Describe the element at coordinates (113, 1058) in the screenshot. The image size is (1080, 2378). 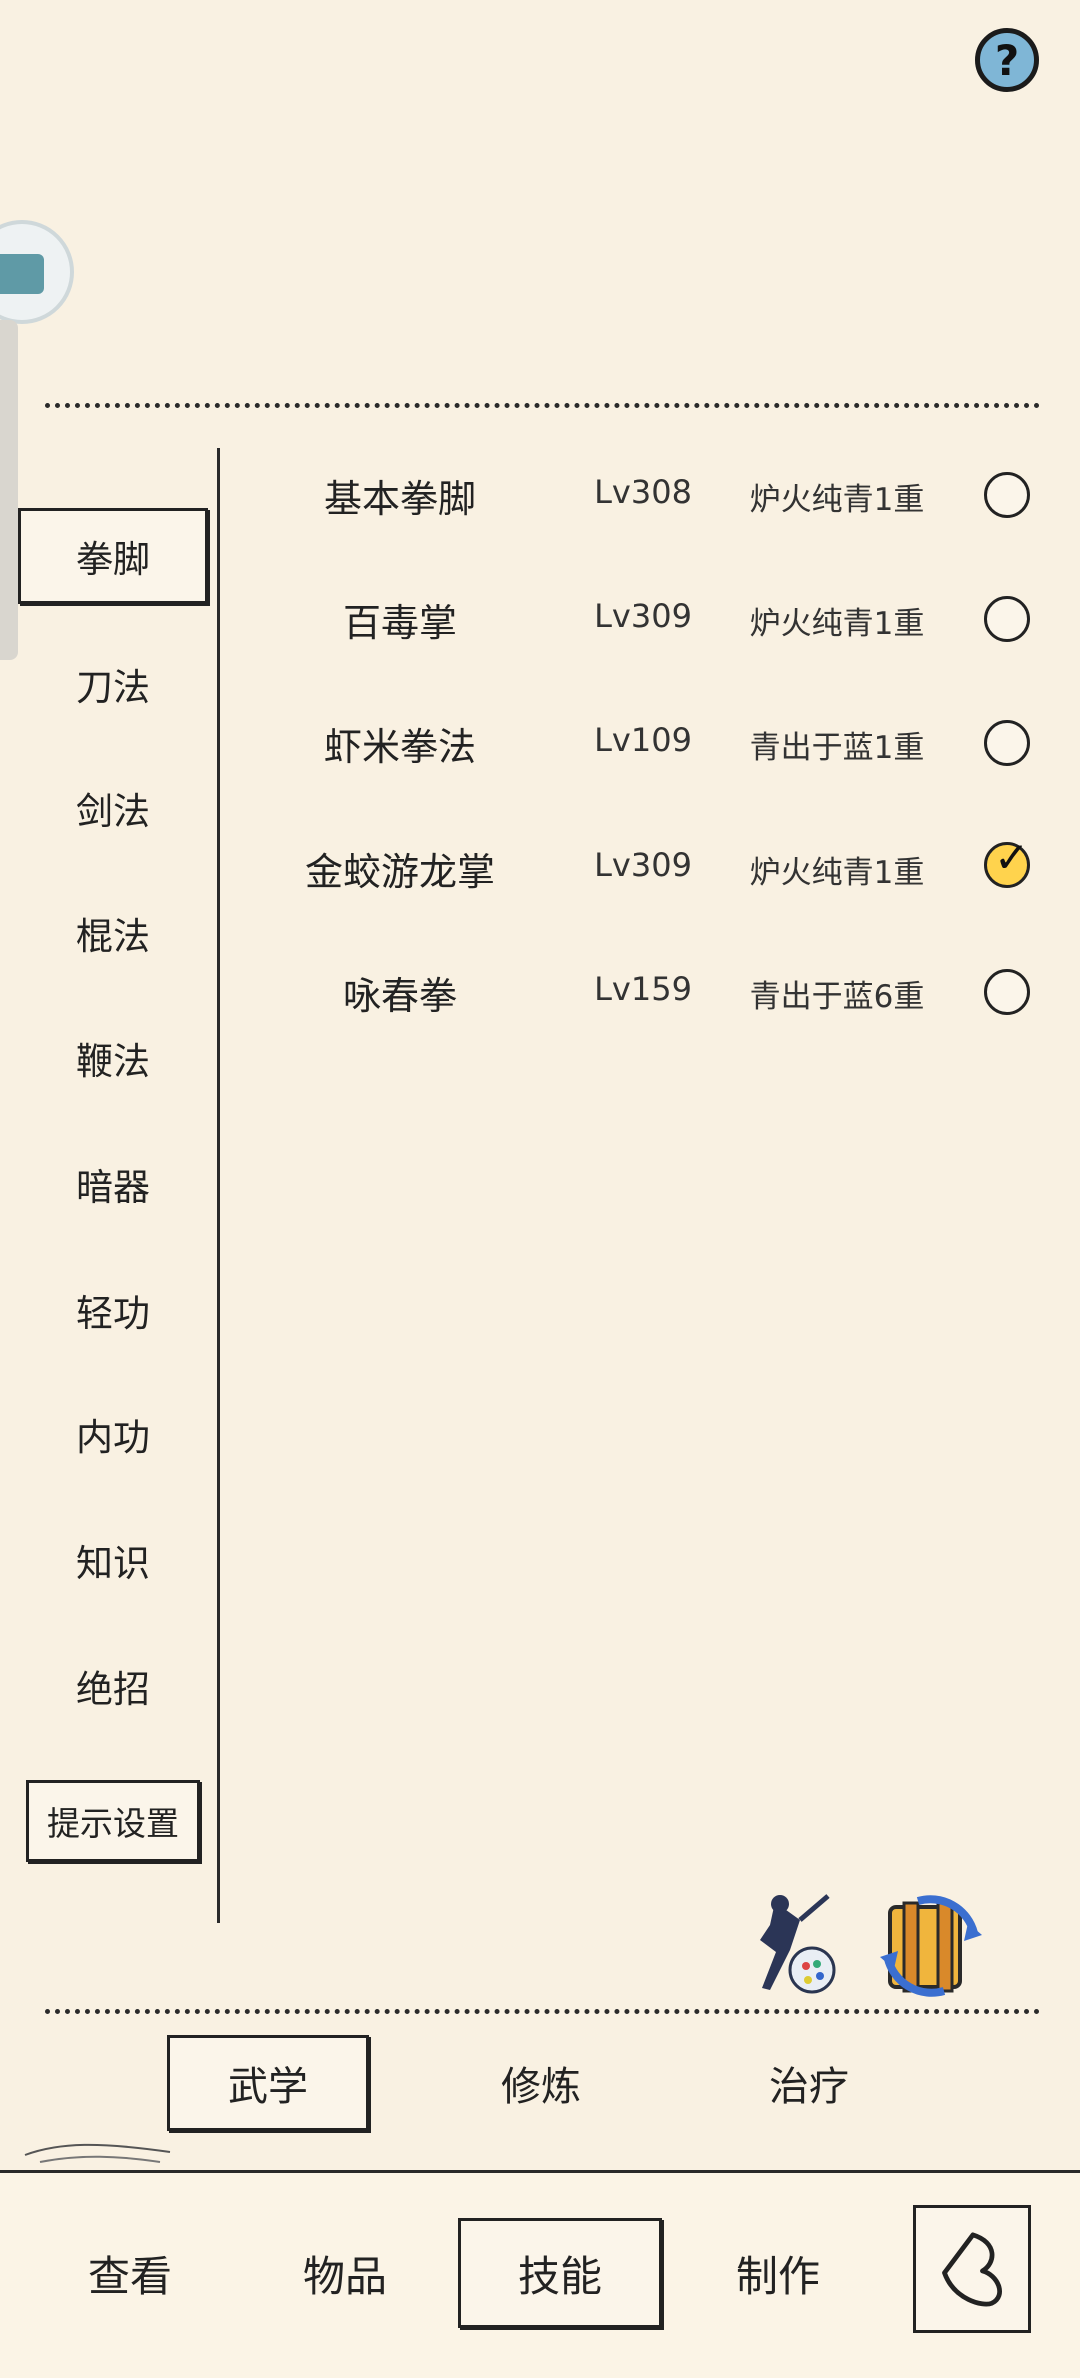
I see `category-bianfa: 鞭法` at that location.